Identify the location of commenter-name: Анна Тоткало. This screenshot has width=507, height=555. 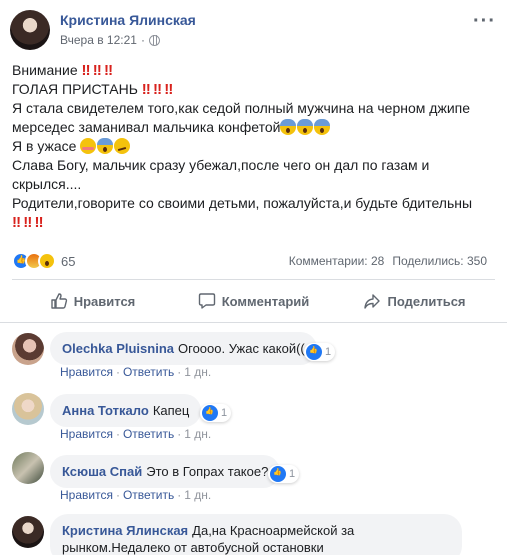
(105, 410).